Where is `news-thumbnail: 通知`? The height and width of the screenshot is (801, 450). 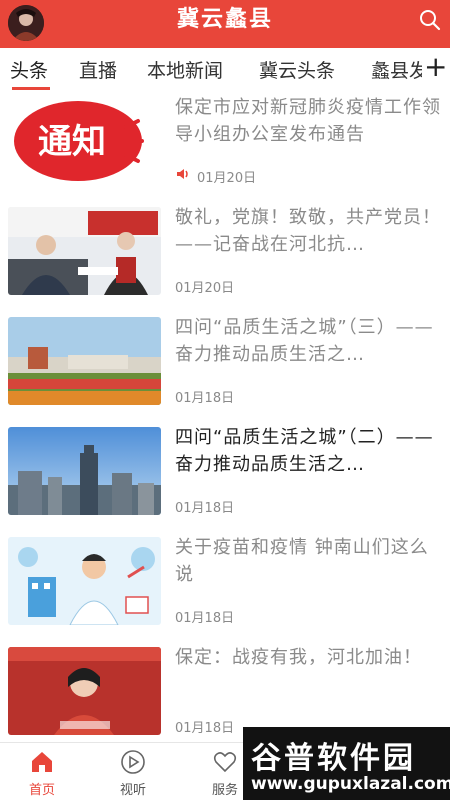
news-thumbnail: 通知 is located at coordinates (84, 141).